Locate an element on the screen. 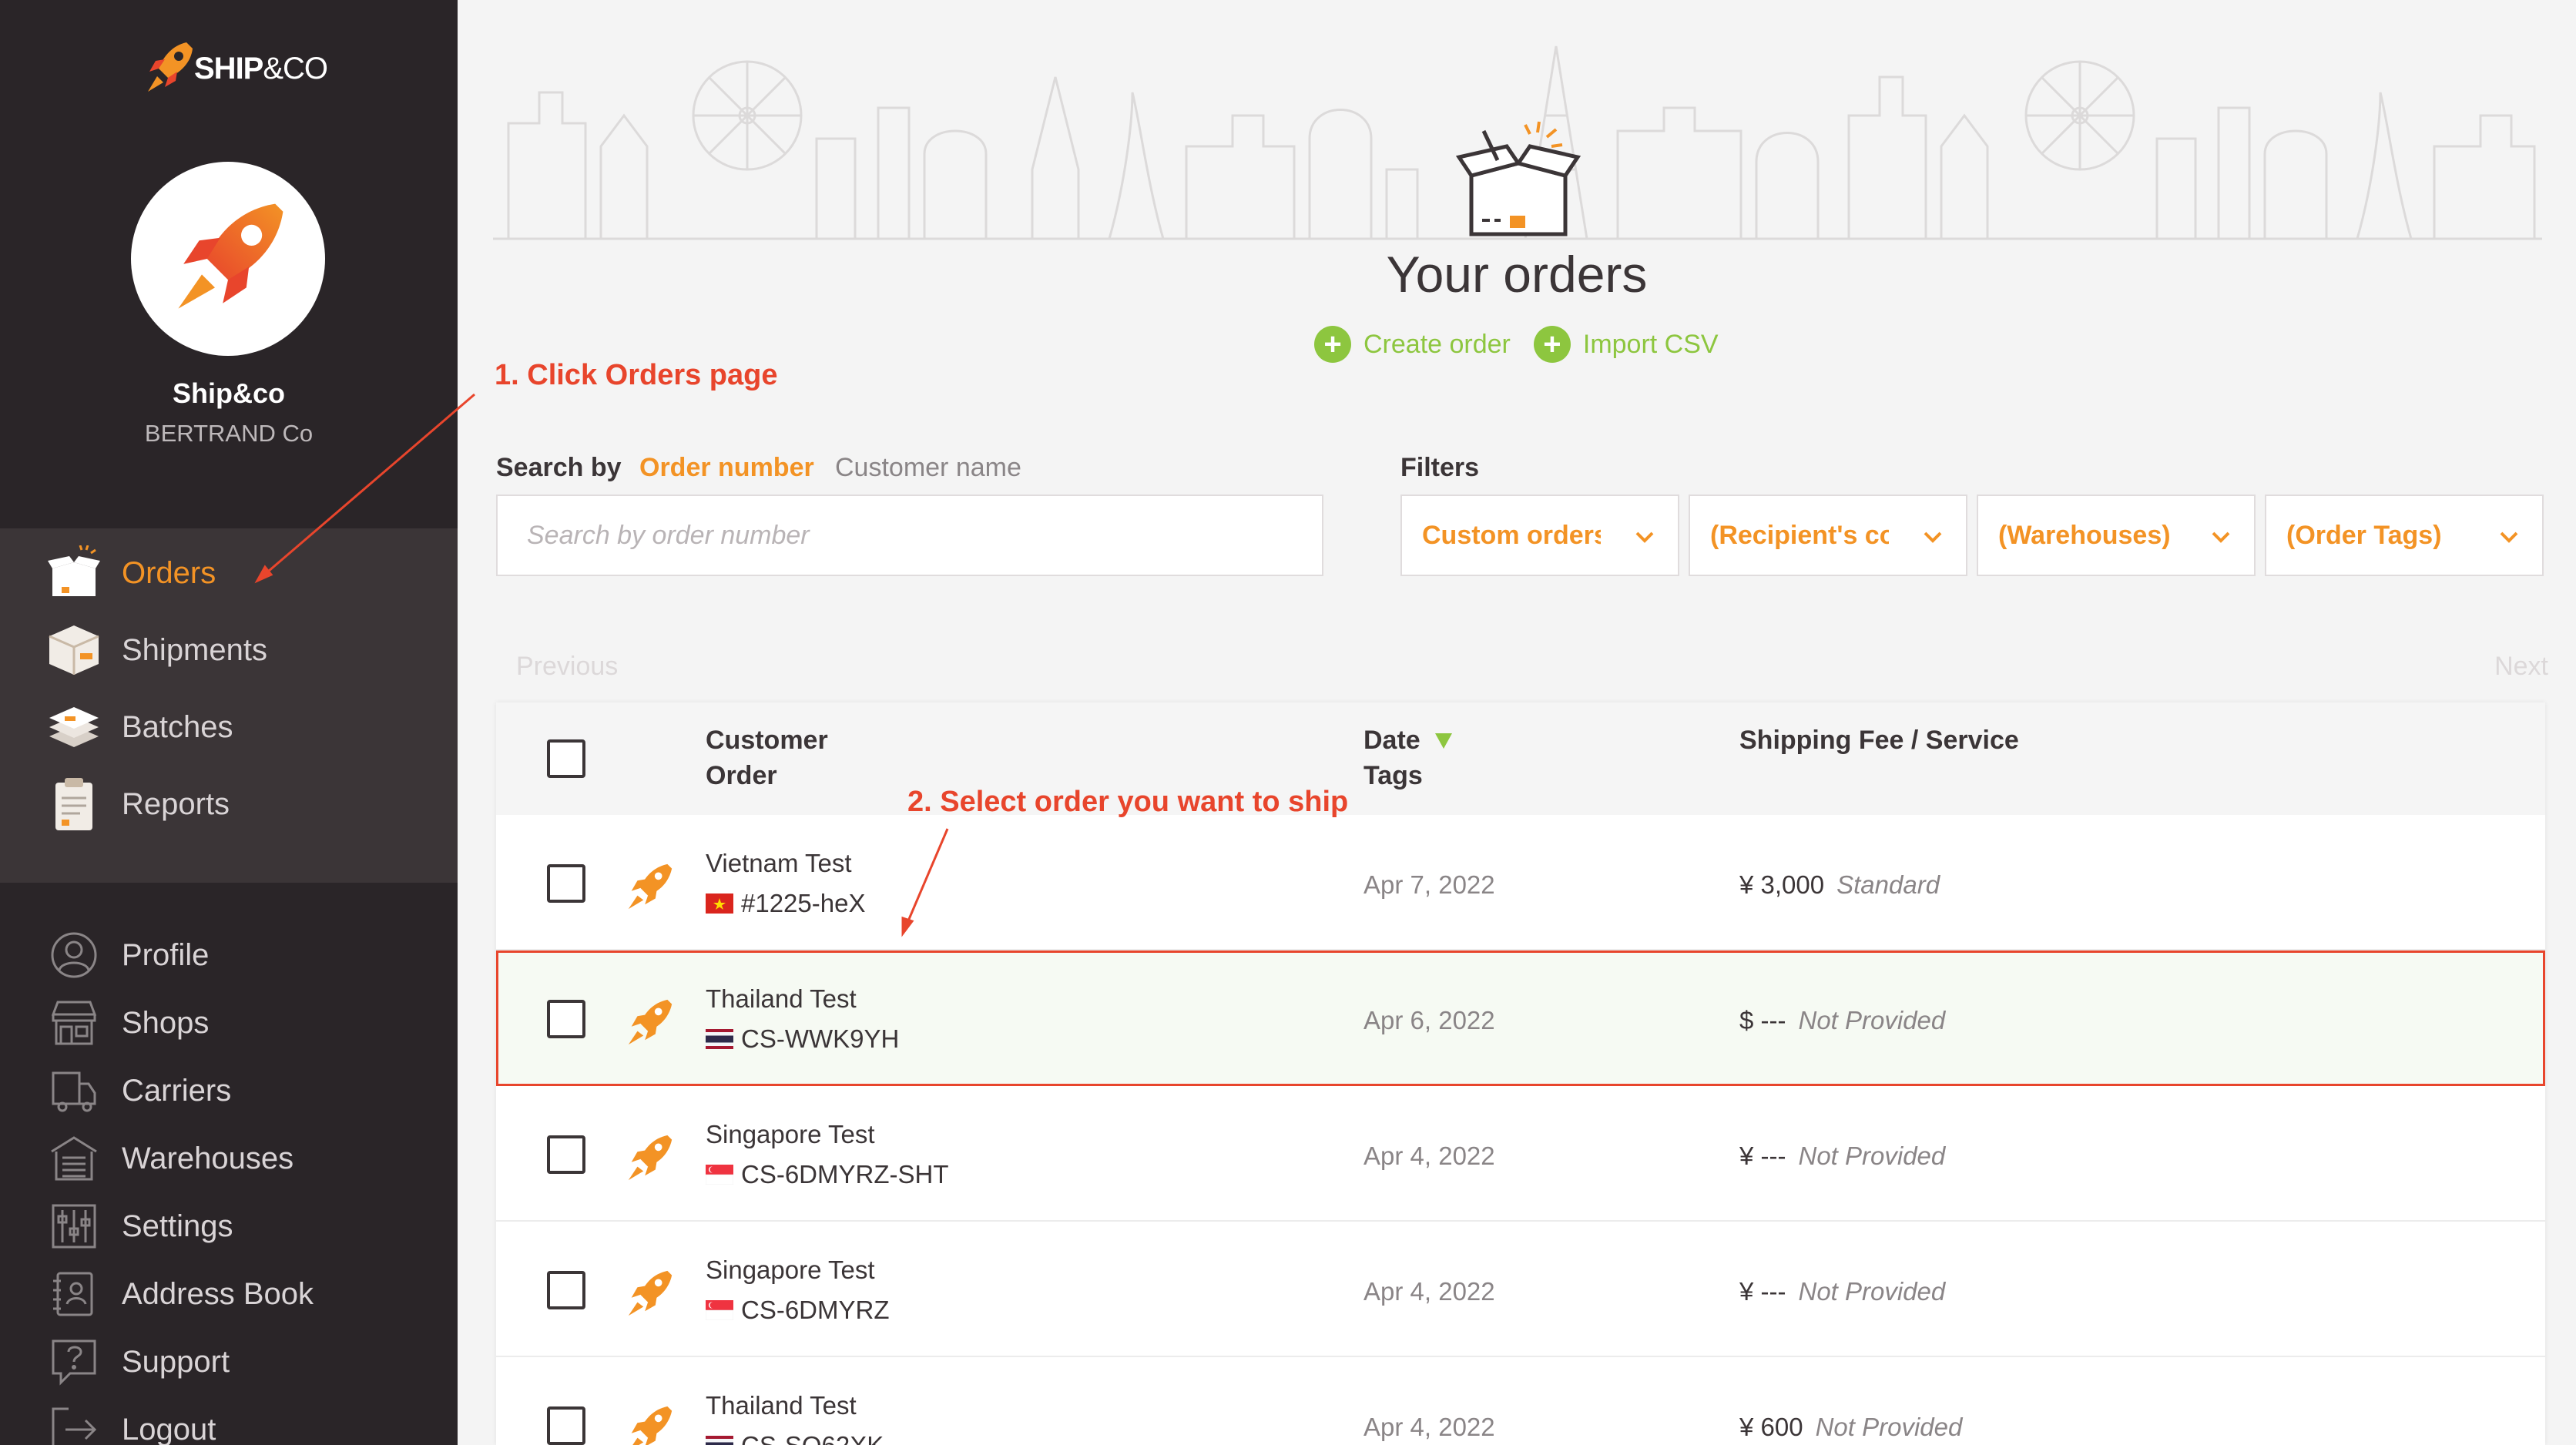 Image resolution: width=2576 pixels, height=1445 pixels. sidebar-item-shipments: Shipments is located at coordinates (229, 650).